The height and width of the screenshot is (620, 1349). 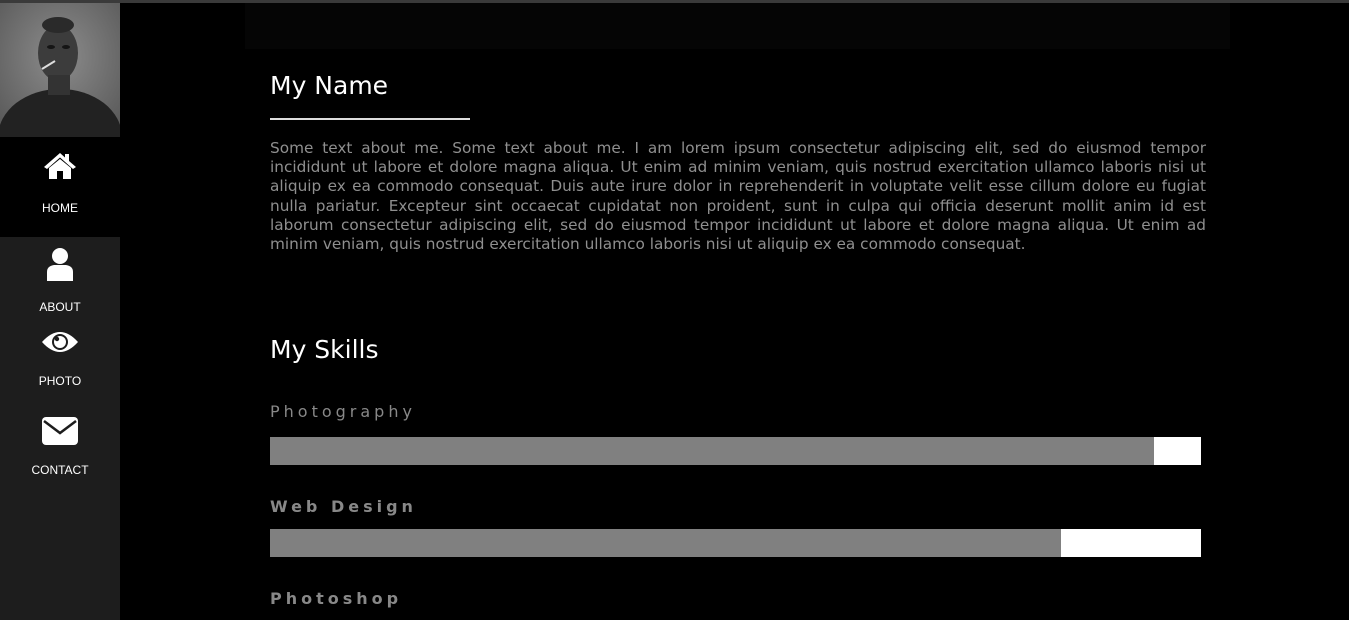 I want to click on skill-label-web-design: Web Design, so click(x=343, y=506).